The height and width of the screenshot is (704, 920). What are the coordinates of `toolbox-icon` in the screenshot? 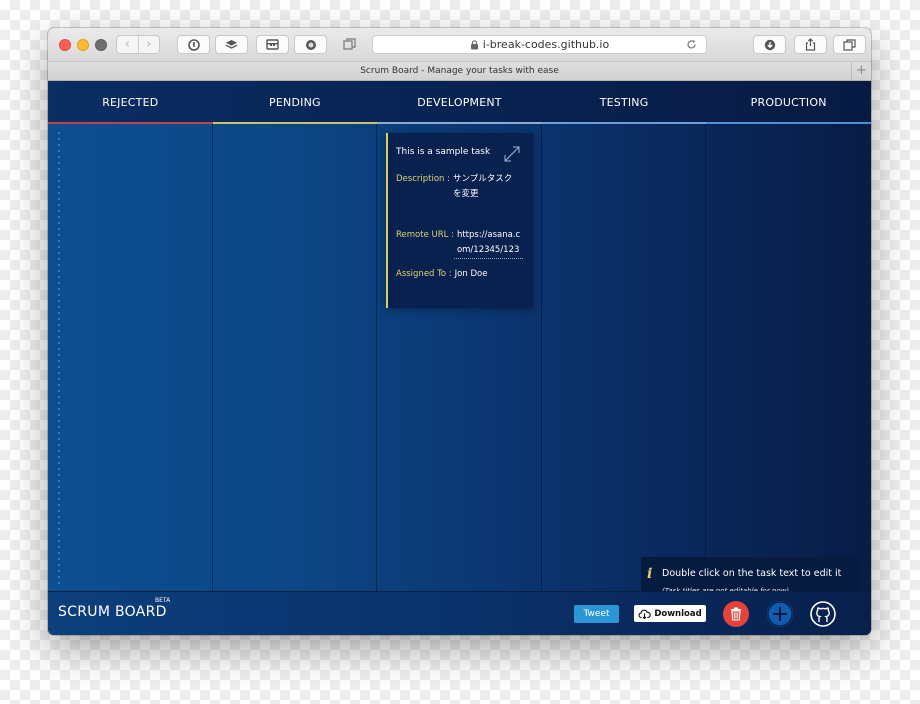 It's located at (272, 44).